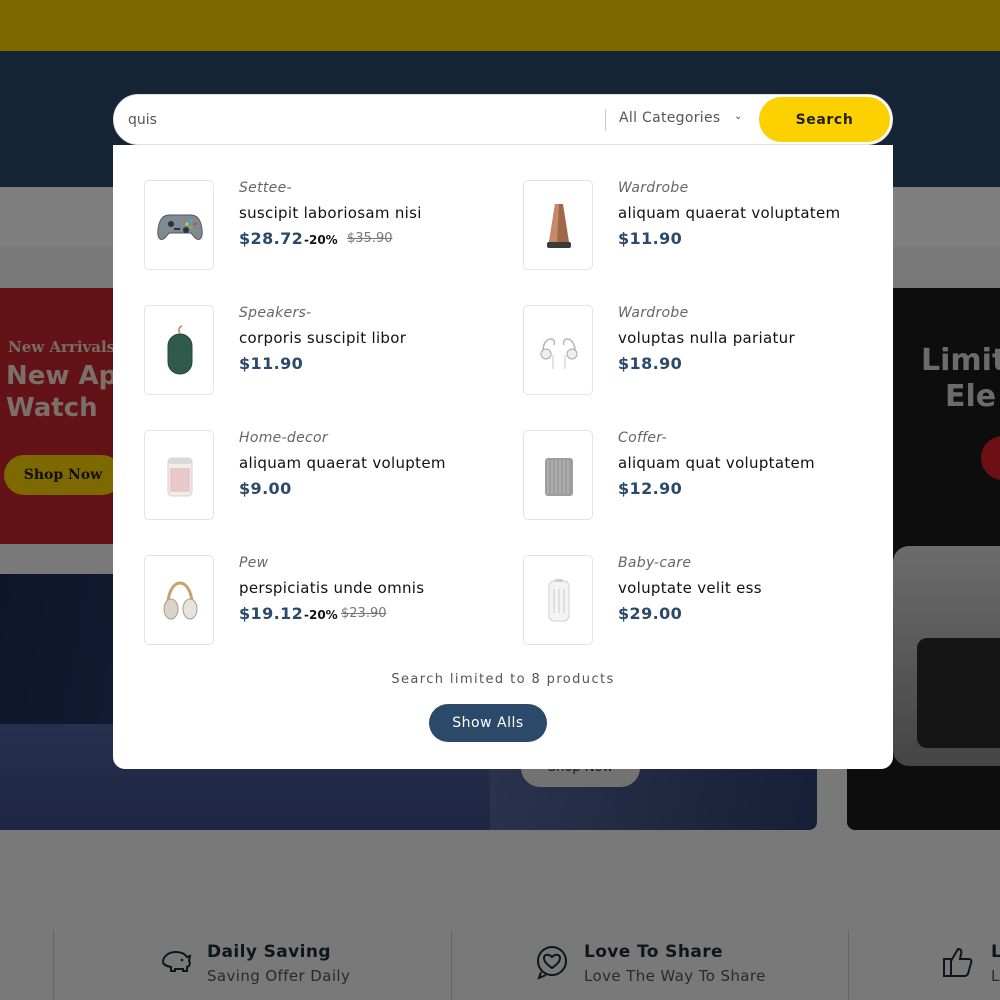 The image size is (1000, 1000). I want to click on result-item: Coffer- aliquam quat voluptatem $12.90, so click(703, 475).